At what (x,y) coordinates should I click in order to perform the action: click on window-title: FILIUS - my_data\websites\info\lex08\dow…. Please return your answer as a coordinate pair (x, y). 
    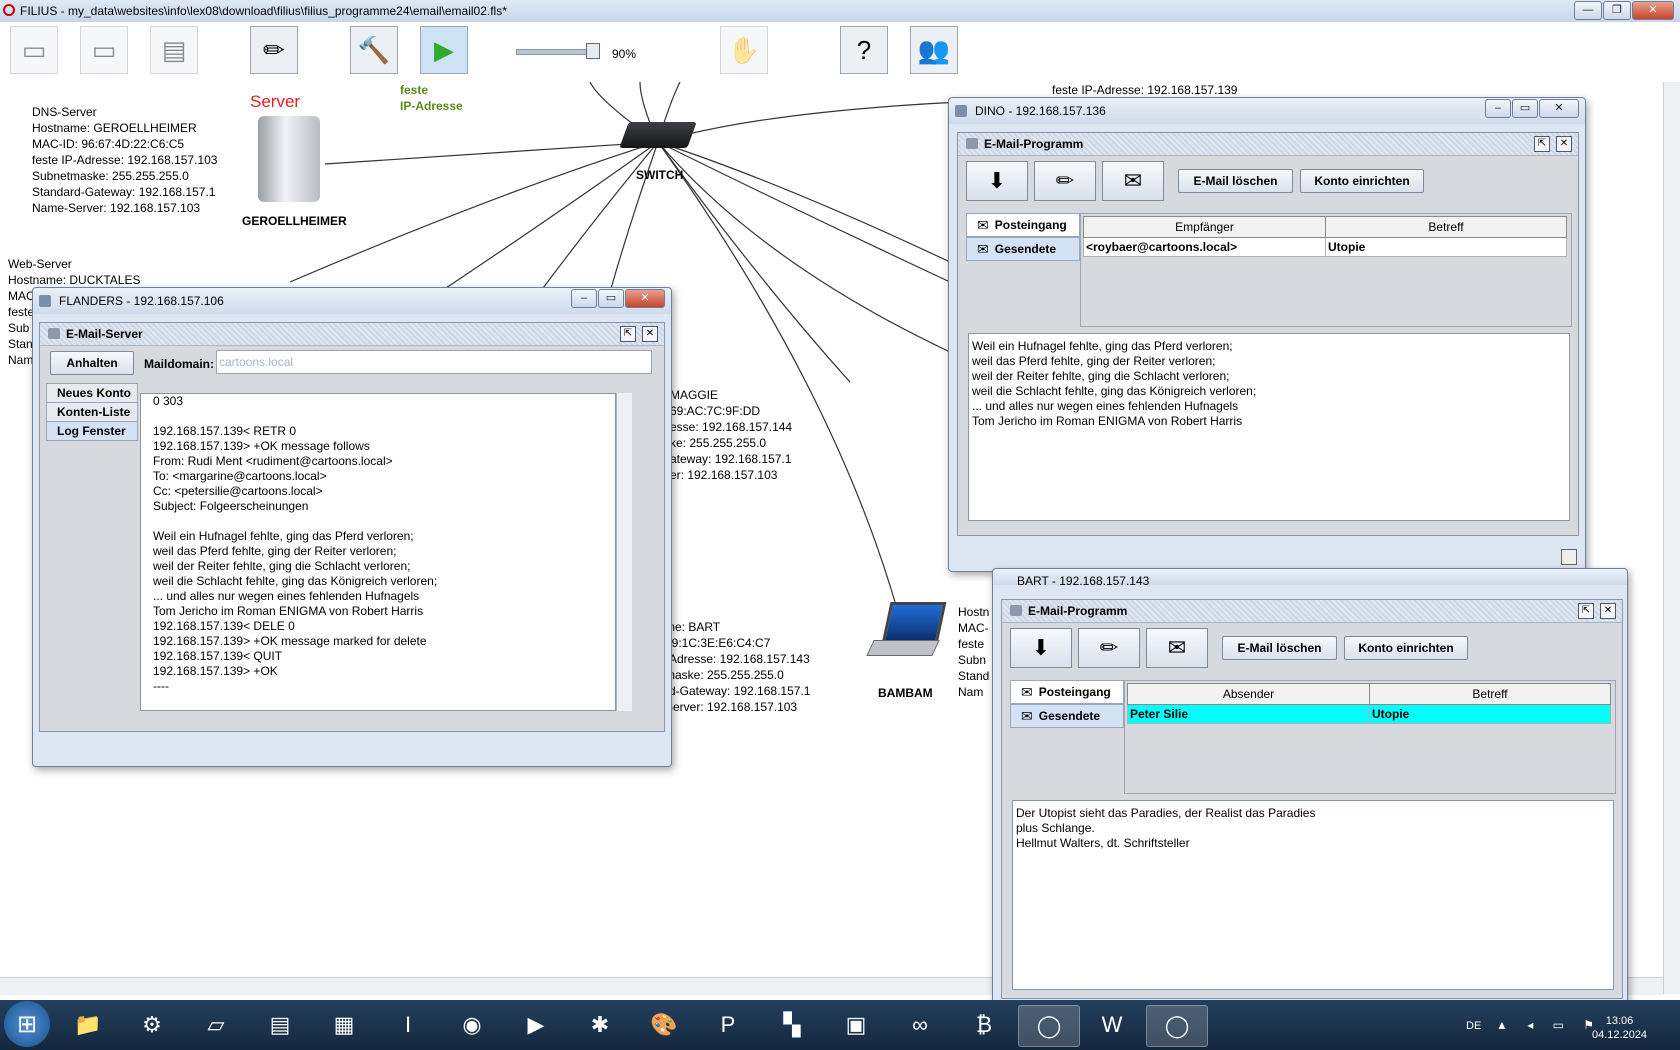
    Looking at the image, I should click on (263, 11).